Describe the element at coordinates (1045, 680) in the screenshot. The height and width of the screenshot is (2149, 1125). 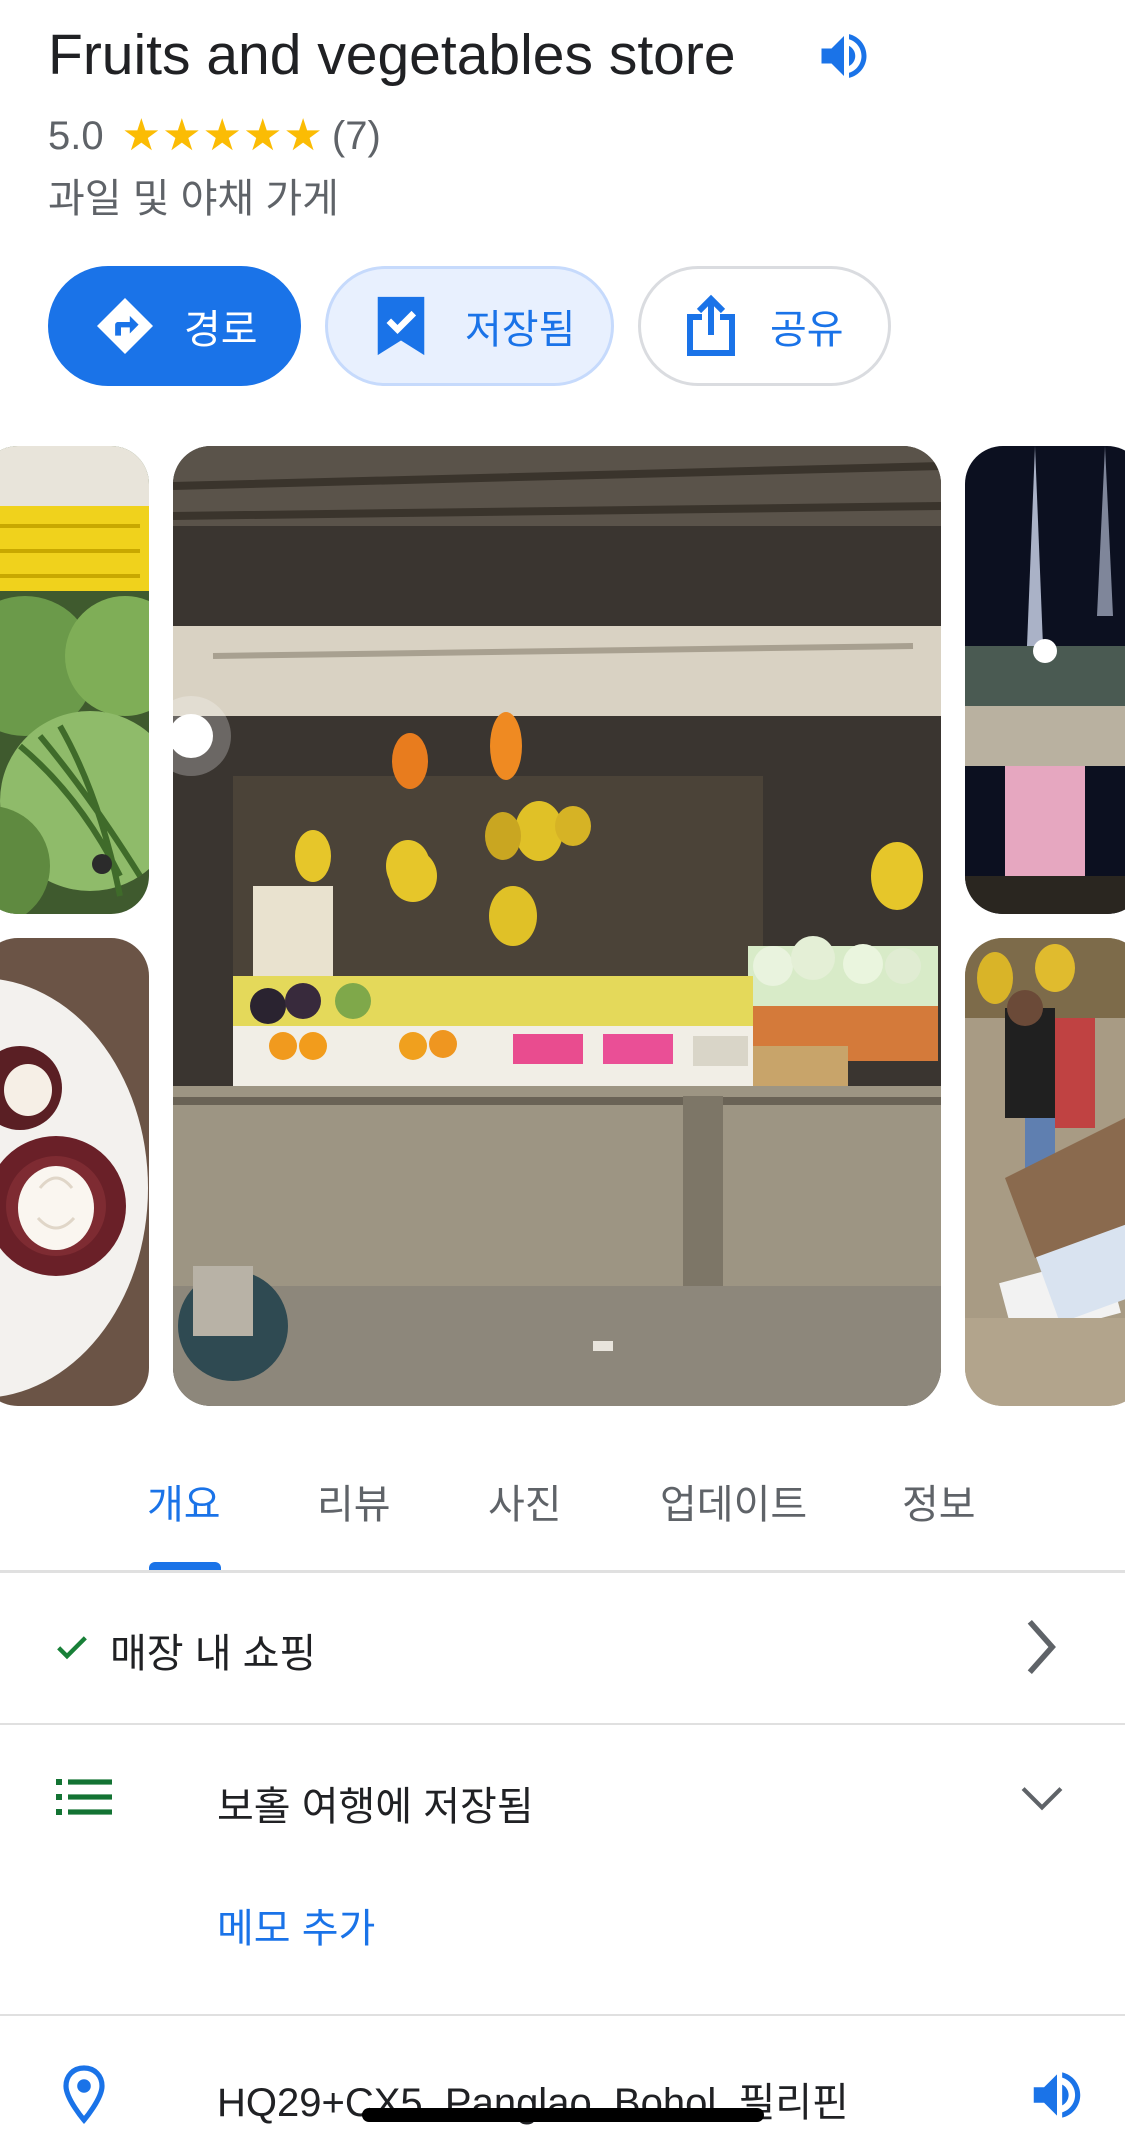
I see `photo-night-market` at that location.